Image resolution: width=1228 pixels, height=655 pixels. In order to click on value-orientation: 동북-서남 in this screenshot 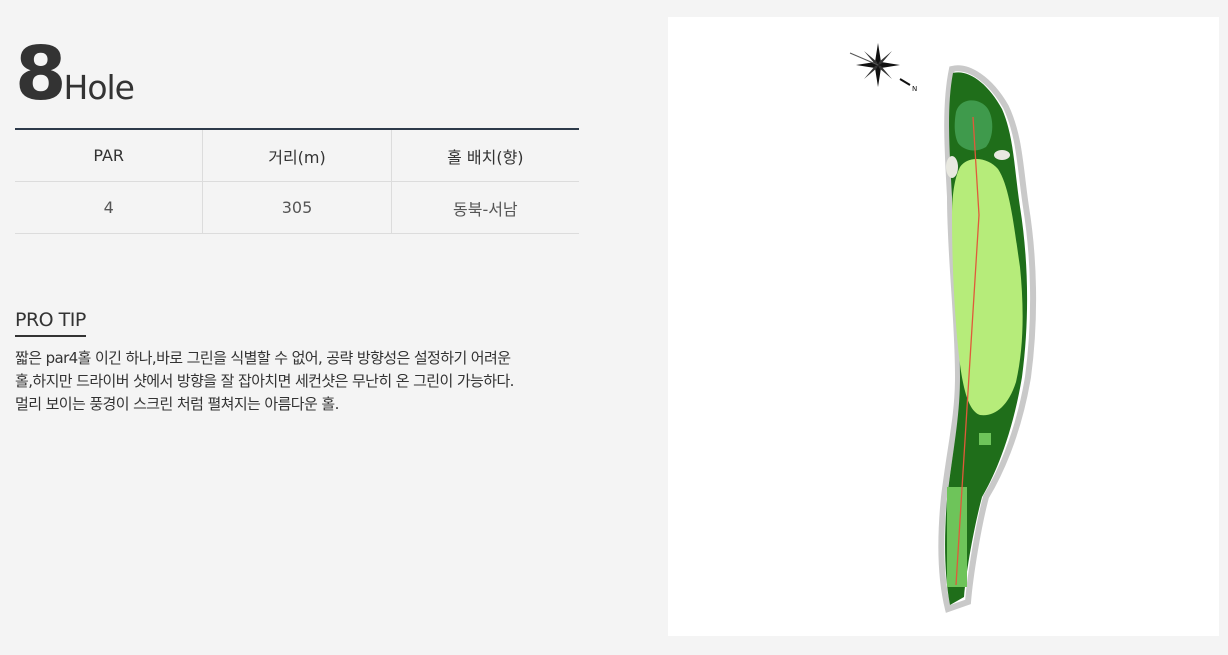, I will do `click(484, 207)`.